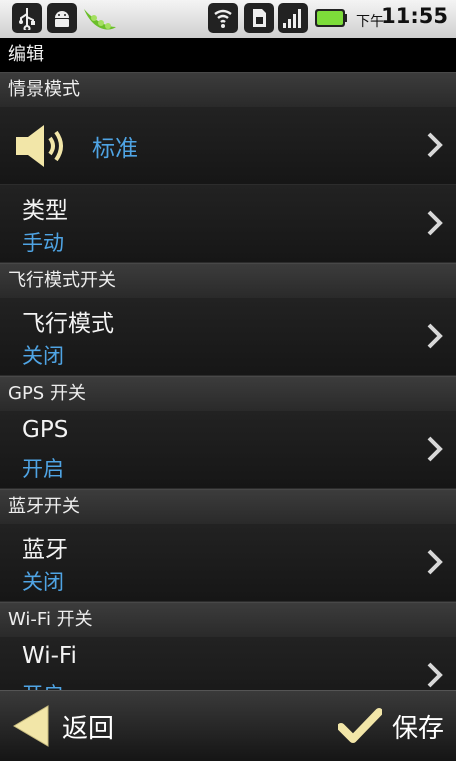 This screenshot has height=761, width=456. What do you see at coordinates (228, 337) in the screenshot?
I see `airplane-mode-row: 飞行模式 关闭` at bounding box center [228, 337].